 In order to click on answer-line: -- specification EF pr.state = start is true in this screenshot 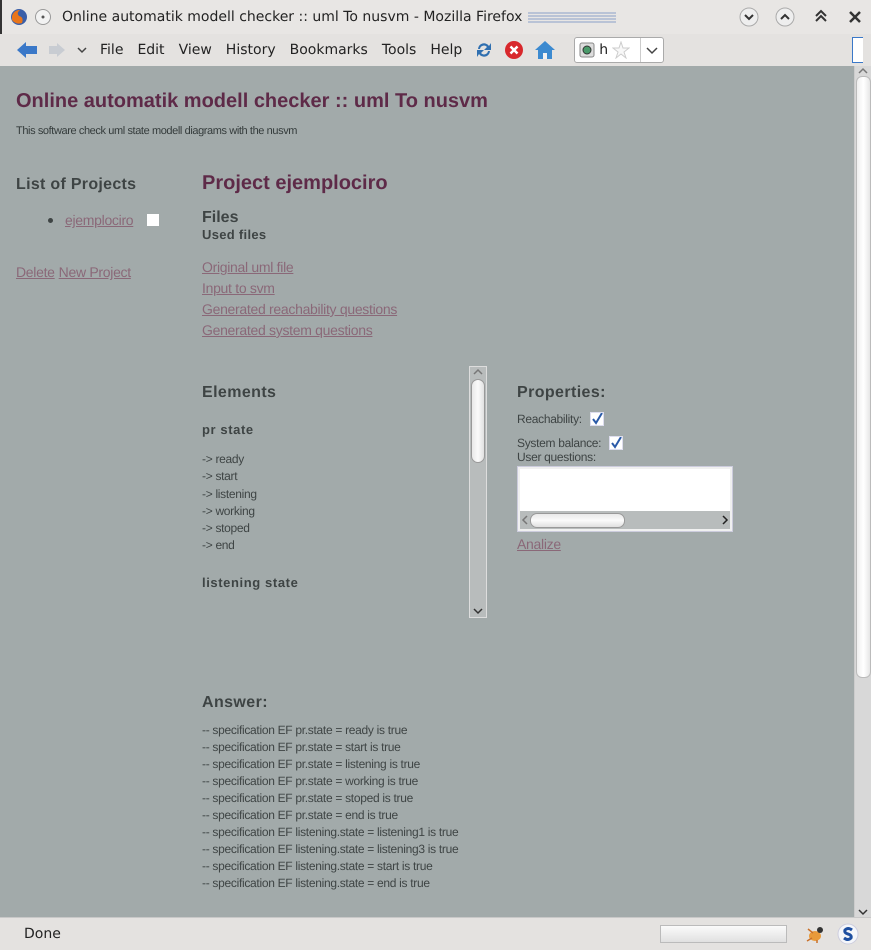, I will do `click(302, 747)`.